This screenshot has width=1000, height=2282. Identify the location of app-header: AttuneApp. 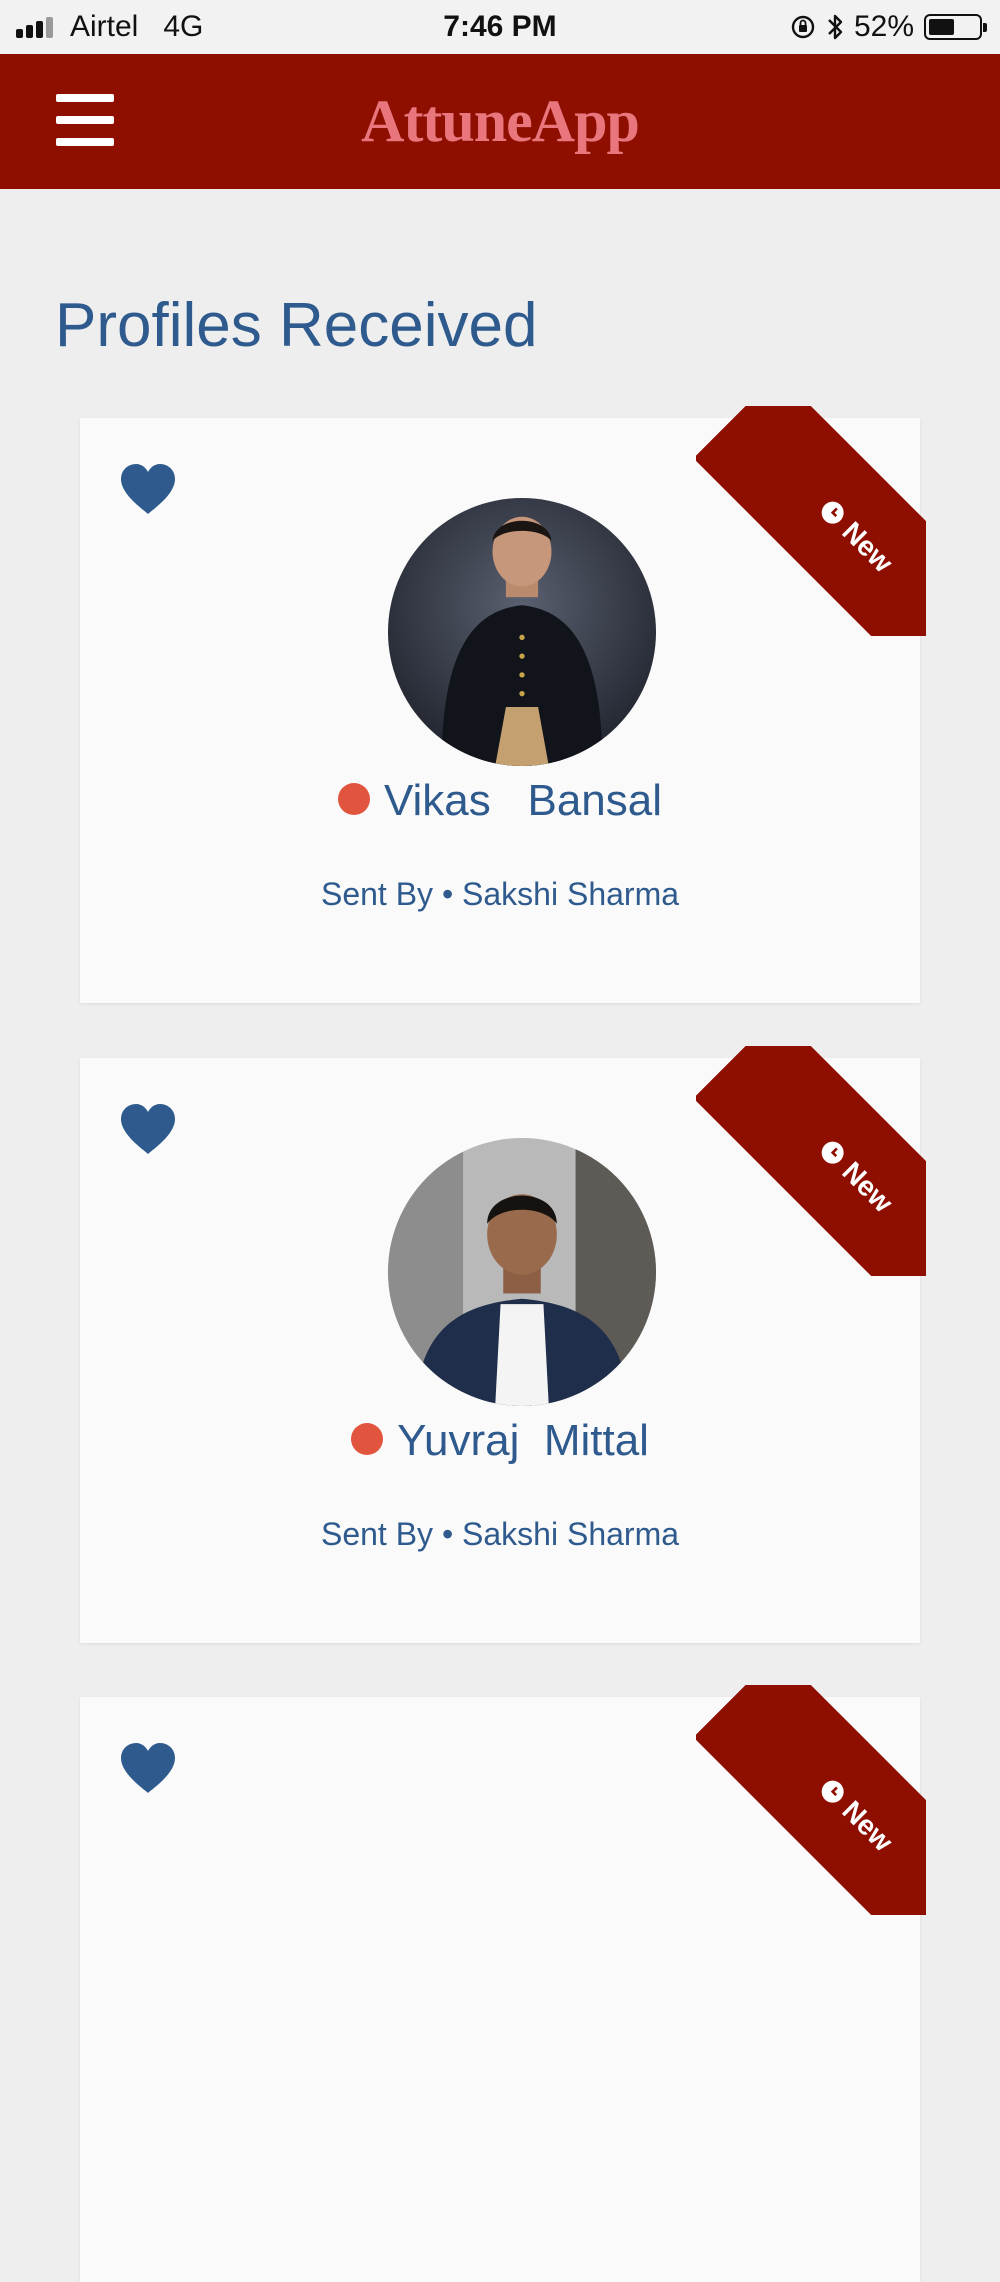
(500, 121).